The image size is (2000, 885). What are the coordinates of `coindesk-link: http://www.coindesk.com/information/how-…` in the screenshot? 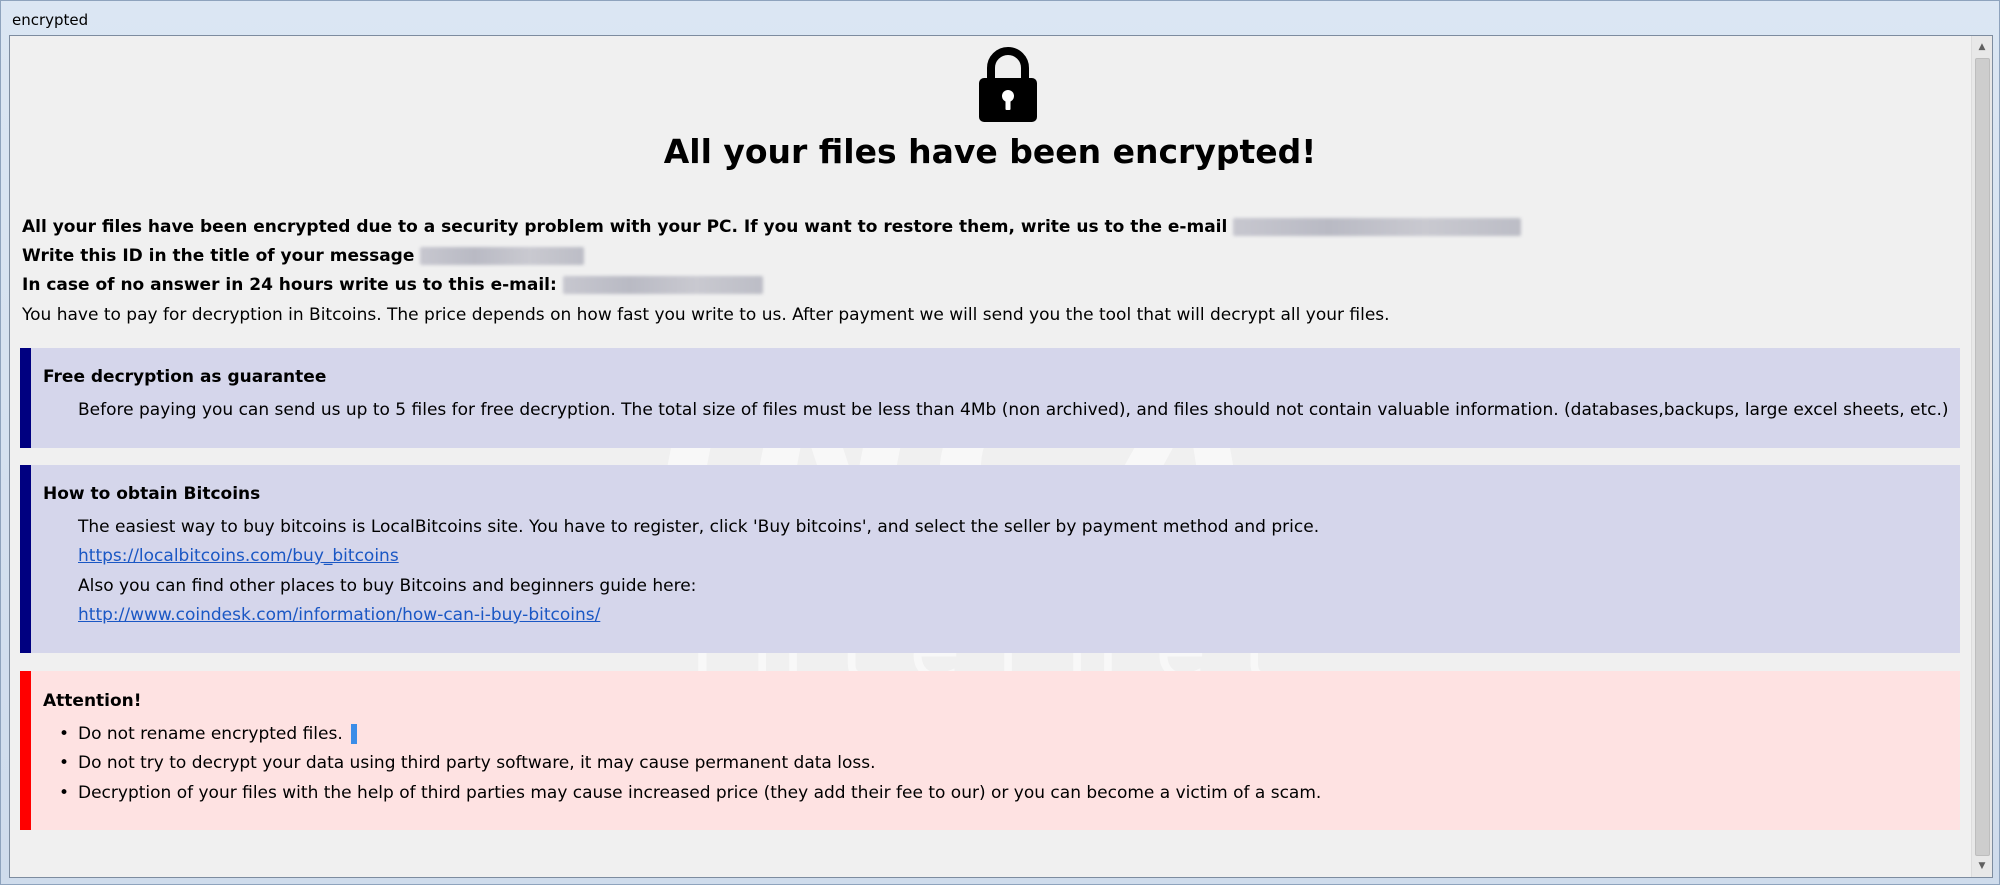 It's located at (339, 615).